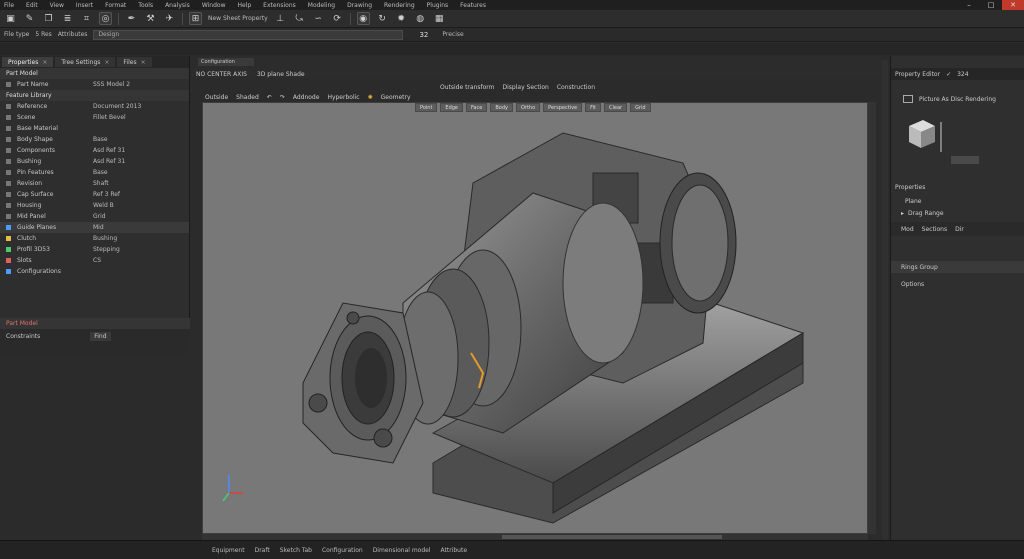 The height and width of the screenshot is (559, 1024). I want to click on check-icon: ✓, so click(948, 74).